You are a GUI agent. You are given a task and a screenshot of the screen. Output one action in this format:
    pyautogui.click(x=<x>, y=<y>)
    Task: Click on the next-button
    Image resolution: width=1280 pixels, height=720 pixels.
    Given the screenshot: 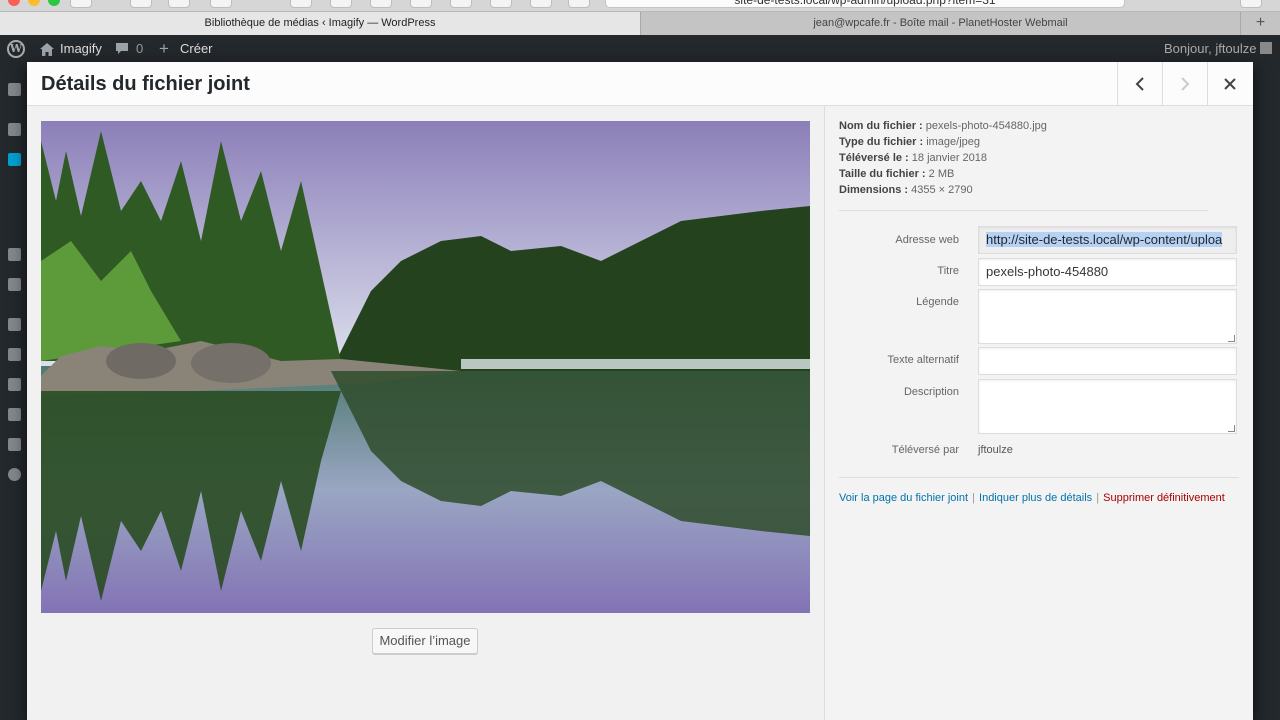 What is the action you would take?
    pyautogui.click(x=1184, y=84)
    